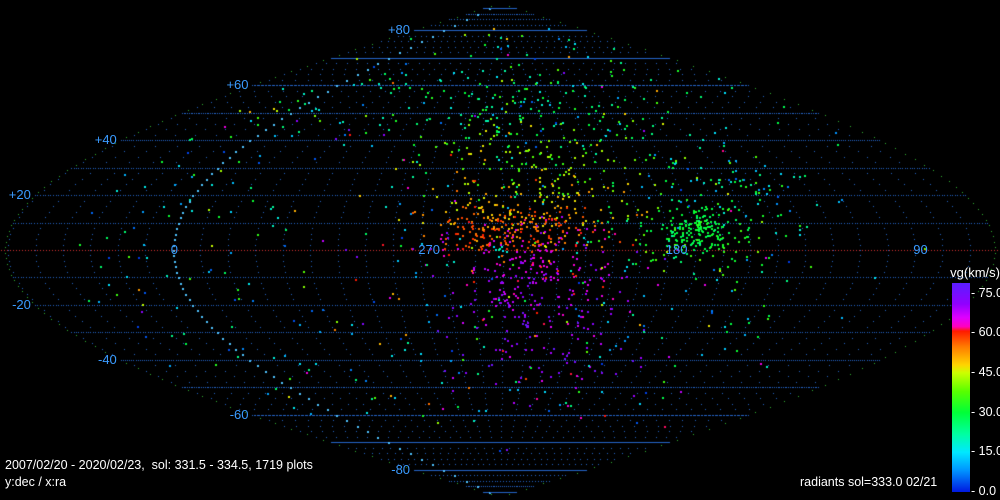  What do you see at coordinates (920, 249) in the screenshot?
I see `ra-axis-label-90: 90` at bounding box center [920, 249].